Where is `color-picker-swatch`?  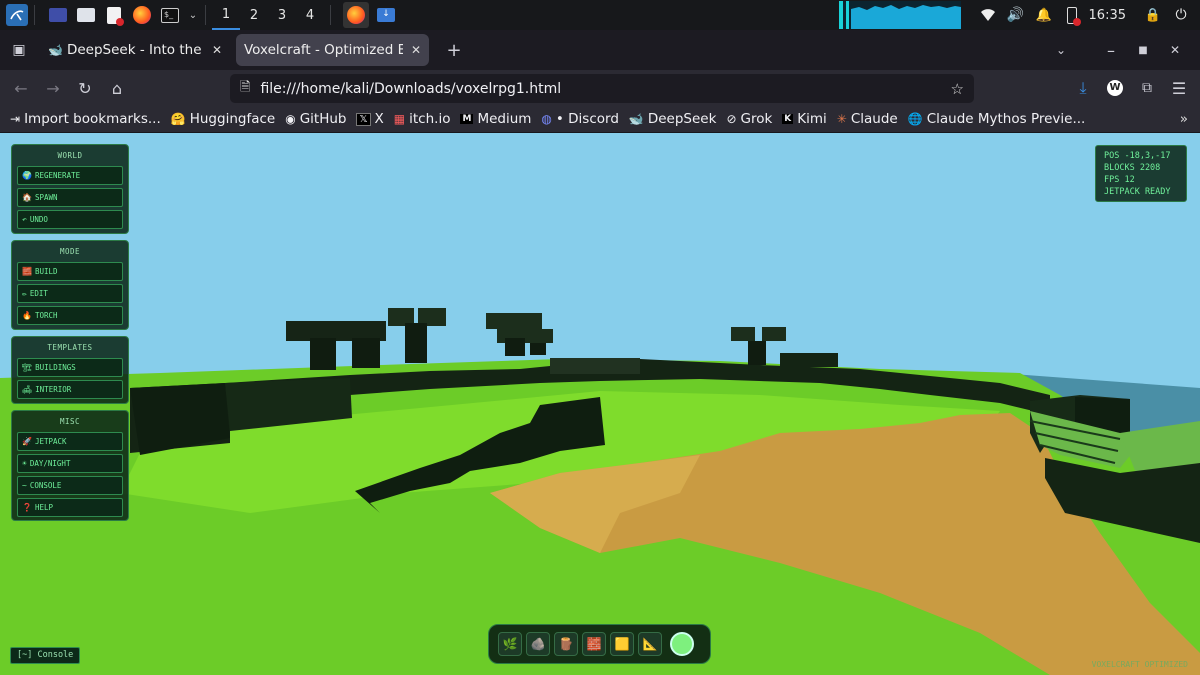
color-picker-swatch is located at coordinates (682, 644).